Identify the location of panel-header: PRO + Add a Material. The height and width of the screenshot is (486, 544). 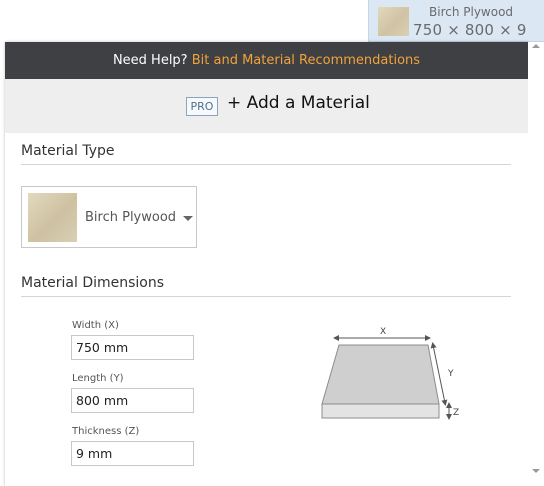
(266, 106).